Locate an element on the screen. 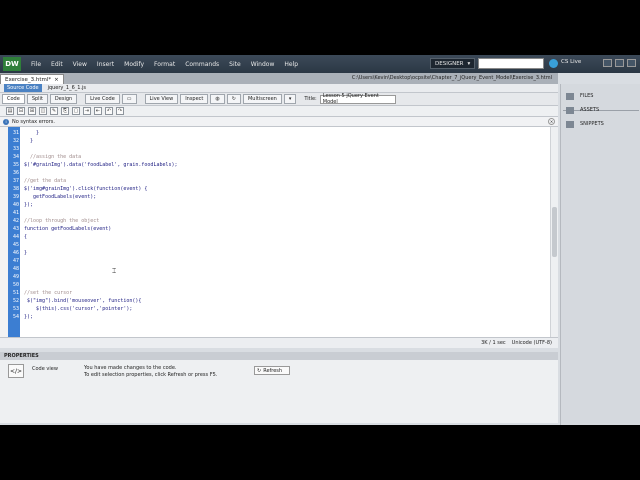  line-number: 31 is located at coordinates (15, 133).